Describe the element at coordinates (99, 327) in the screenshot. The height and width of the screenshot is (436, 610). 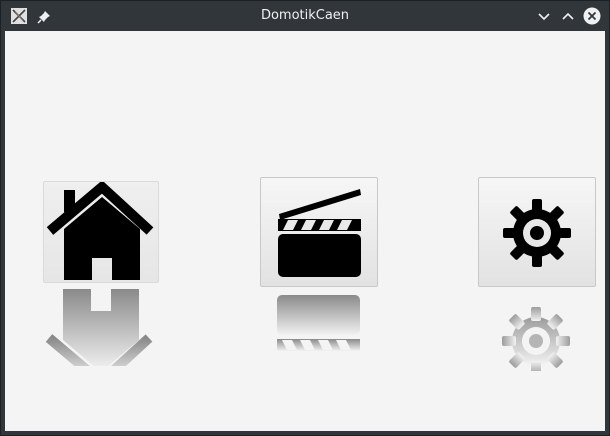
I see `house-reflection` at that location.